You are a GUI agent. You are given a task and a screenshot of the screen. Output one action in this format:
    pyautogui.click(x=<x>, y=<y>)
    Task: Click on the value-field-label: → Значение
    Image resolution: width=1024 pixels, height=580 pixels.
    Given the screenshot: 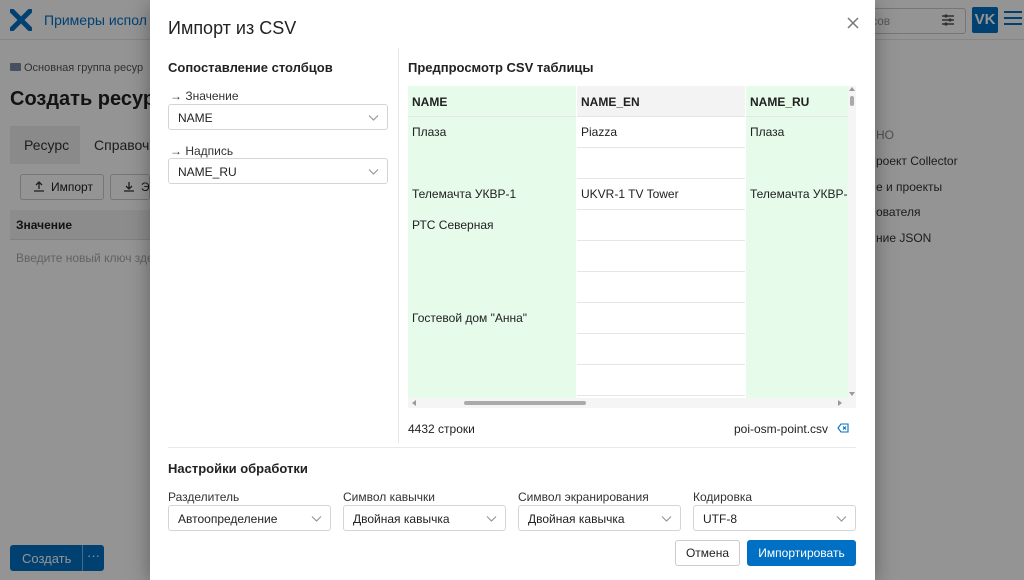 What is the action you would take?
    pyautogui.click(x=204, y=96)
    